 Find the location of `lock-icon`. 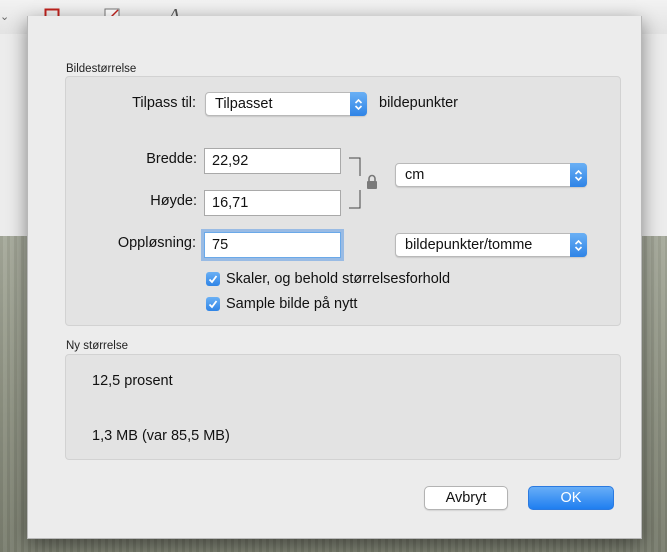

lock-icon is located at coordinates (372, 181).